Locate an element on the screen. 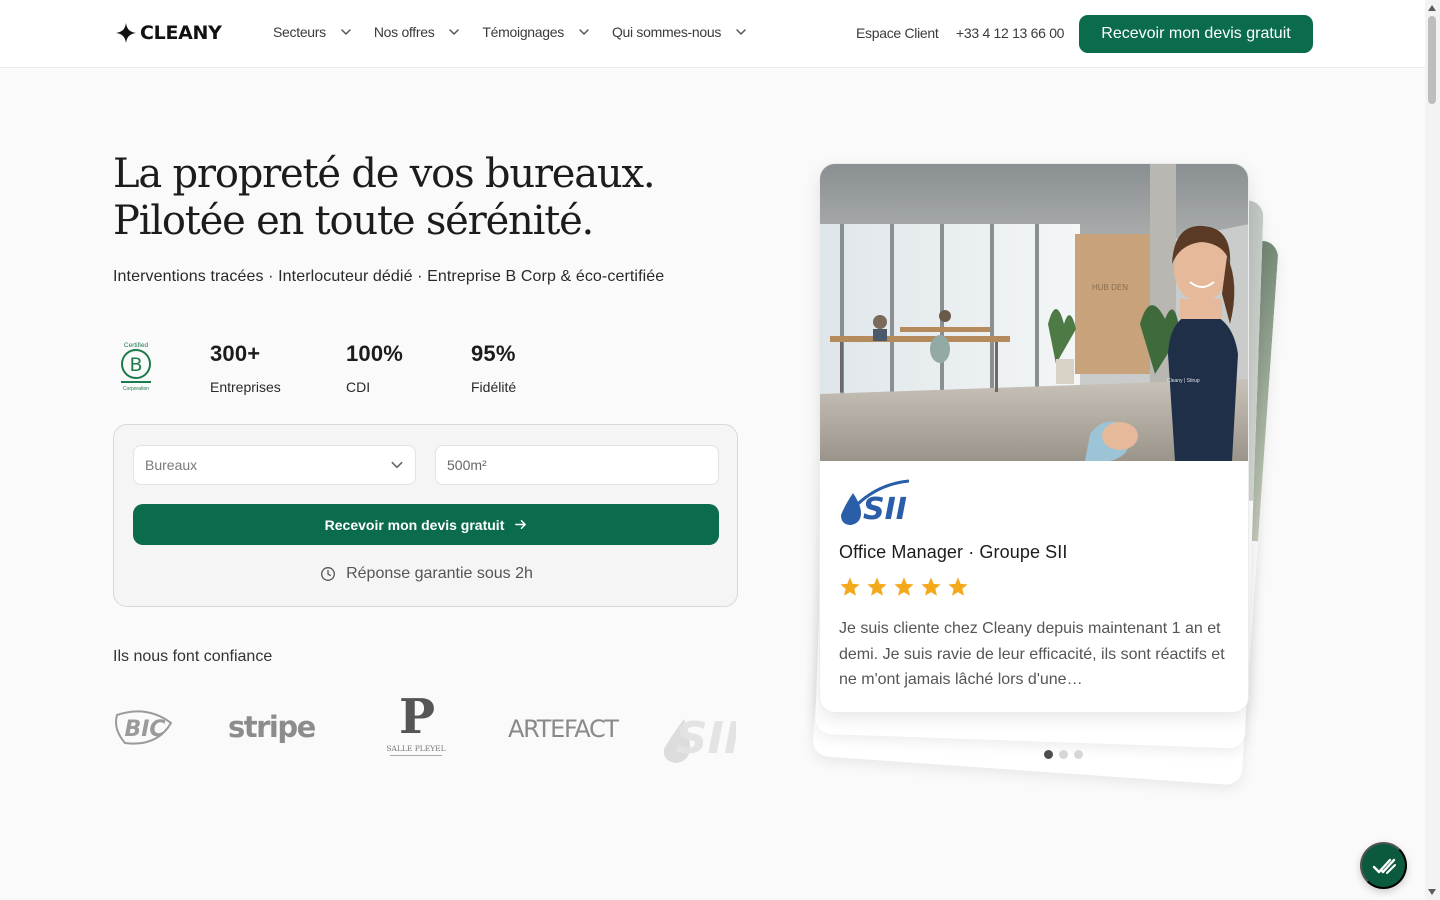  premises-type-value: Bureaux is located at coordinates (171, 465).